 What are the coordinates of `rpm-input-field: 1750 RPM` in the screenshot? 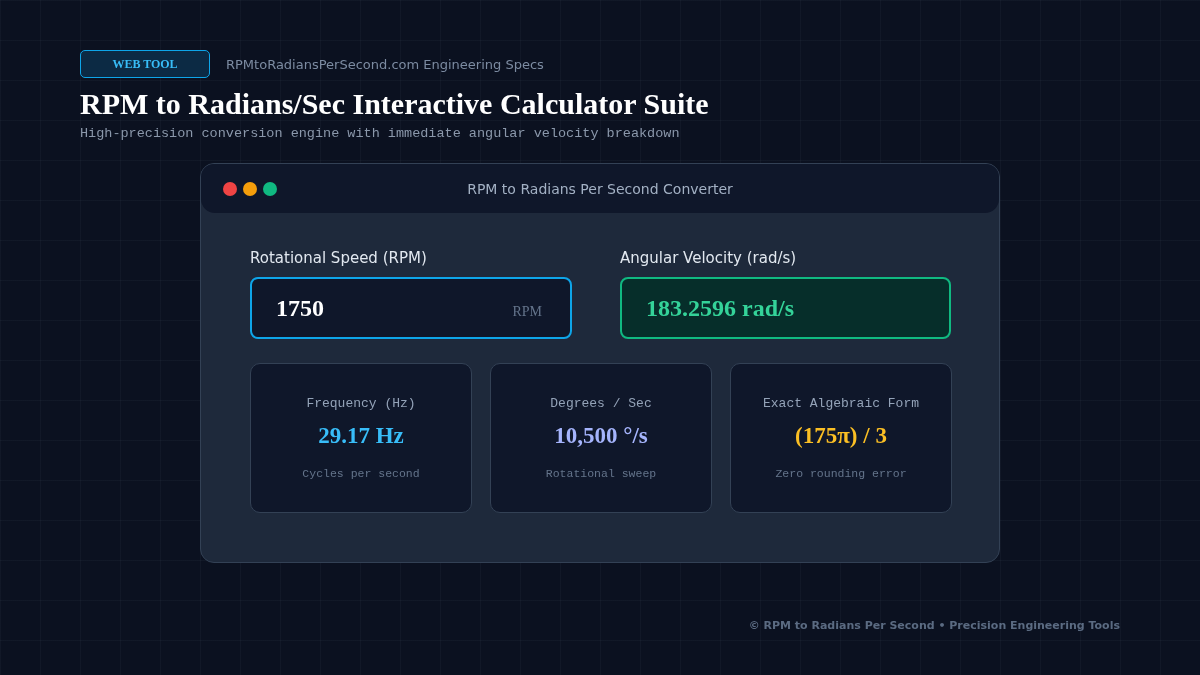 It's located at (411, 308).